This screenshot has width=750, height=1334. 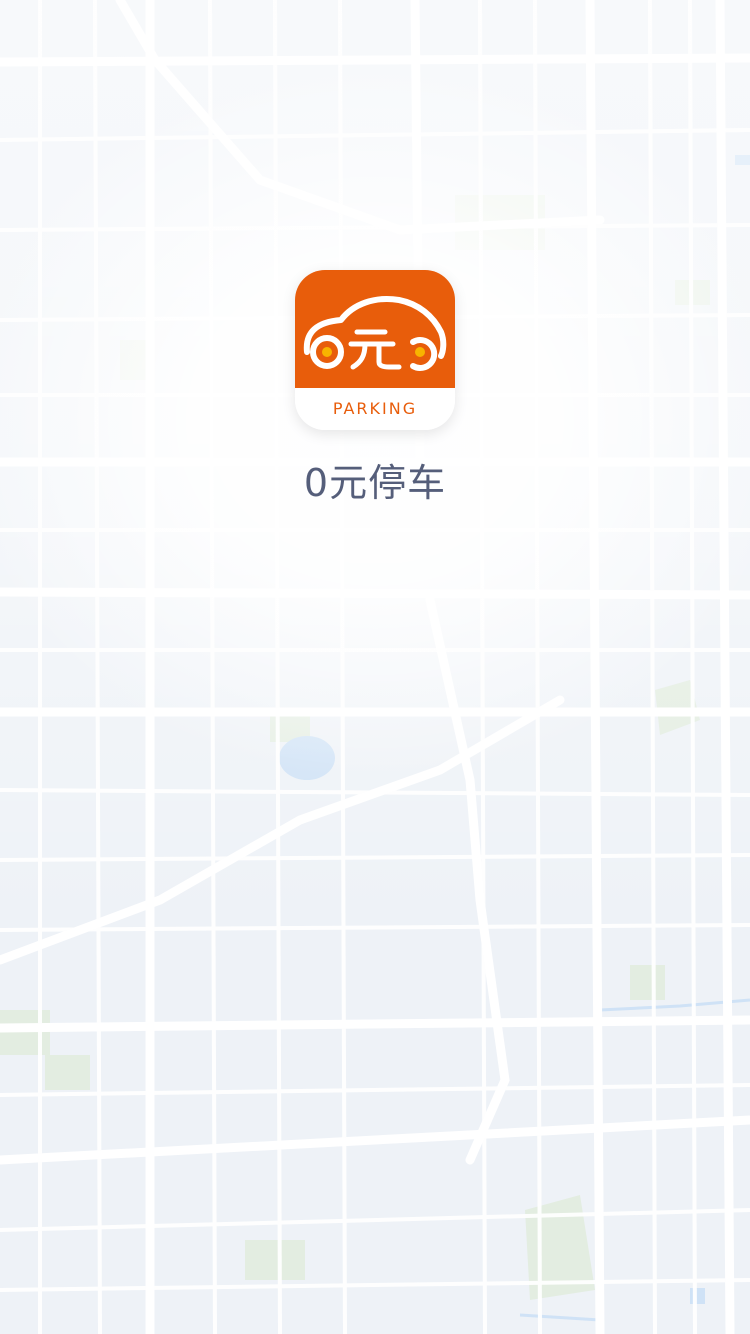 I want to click on logo-car-area, so click(x=375, y=329).